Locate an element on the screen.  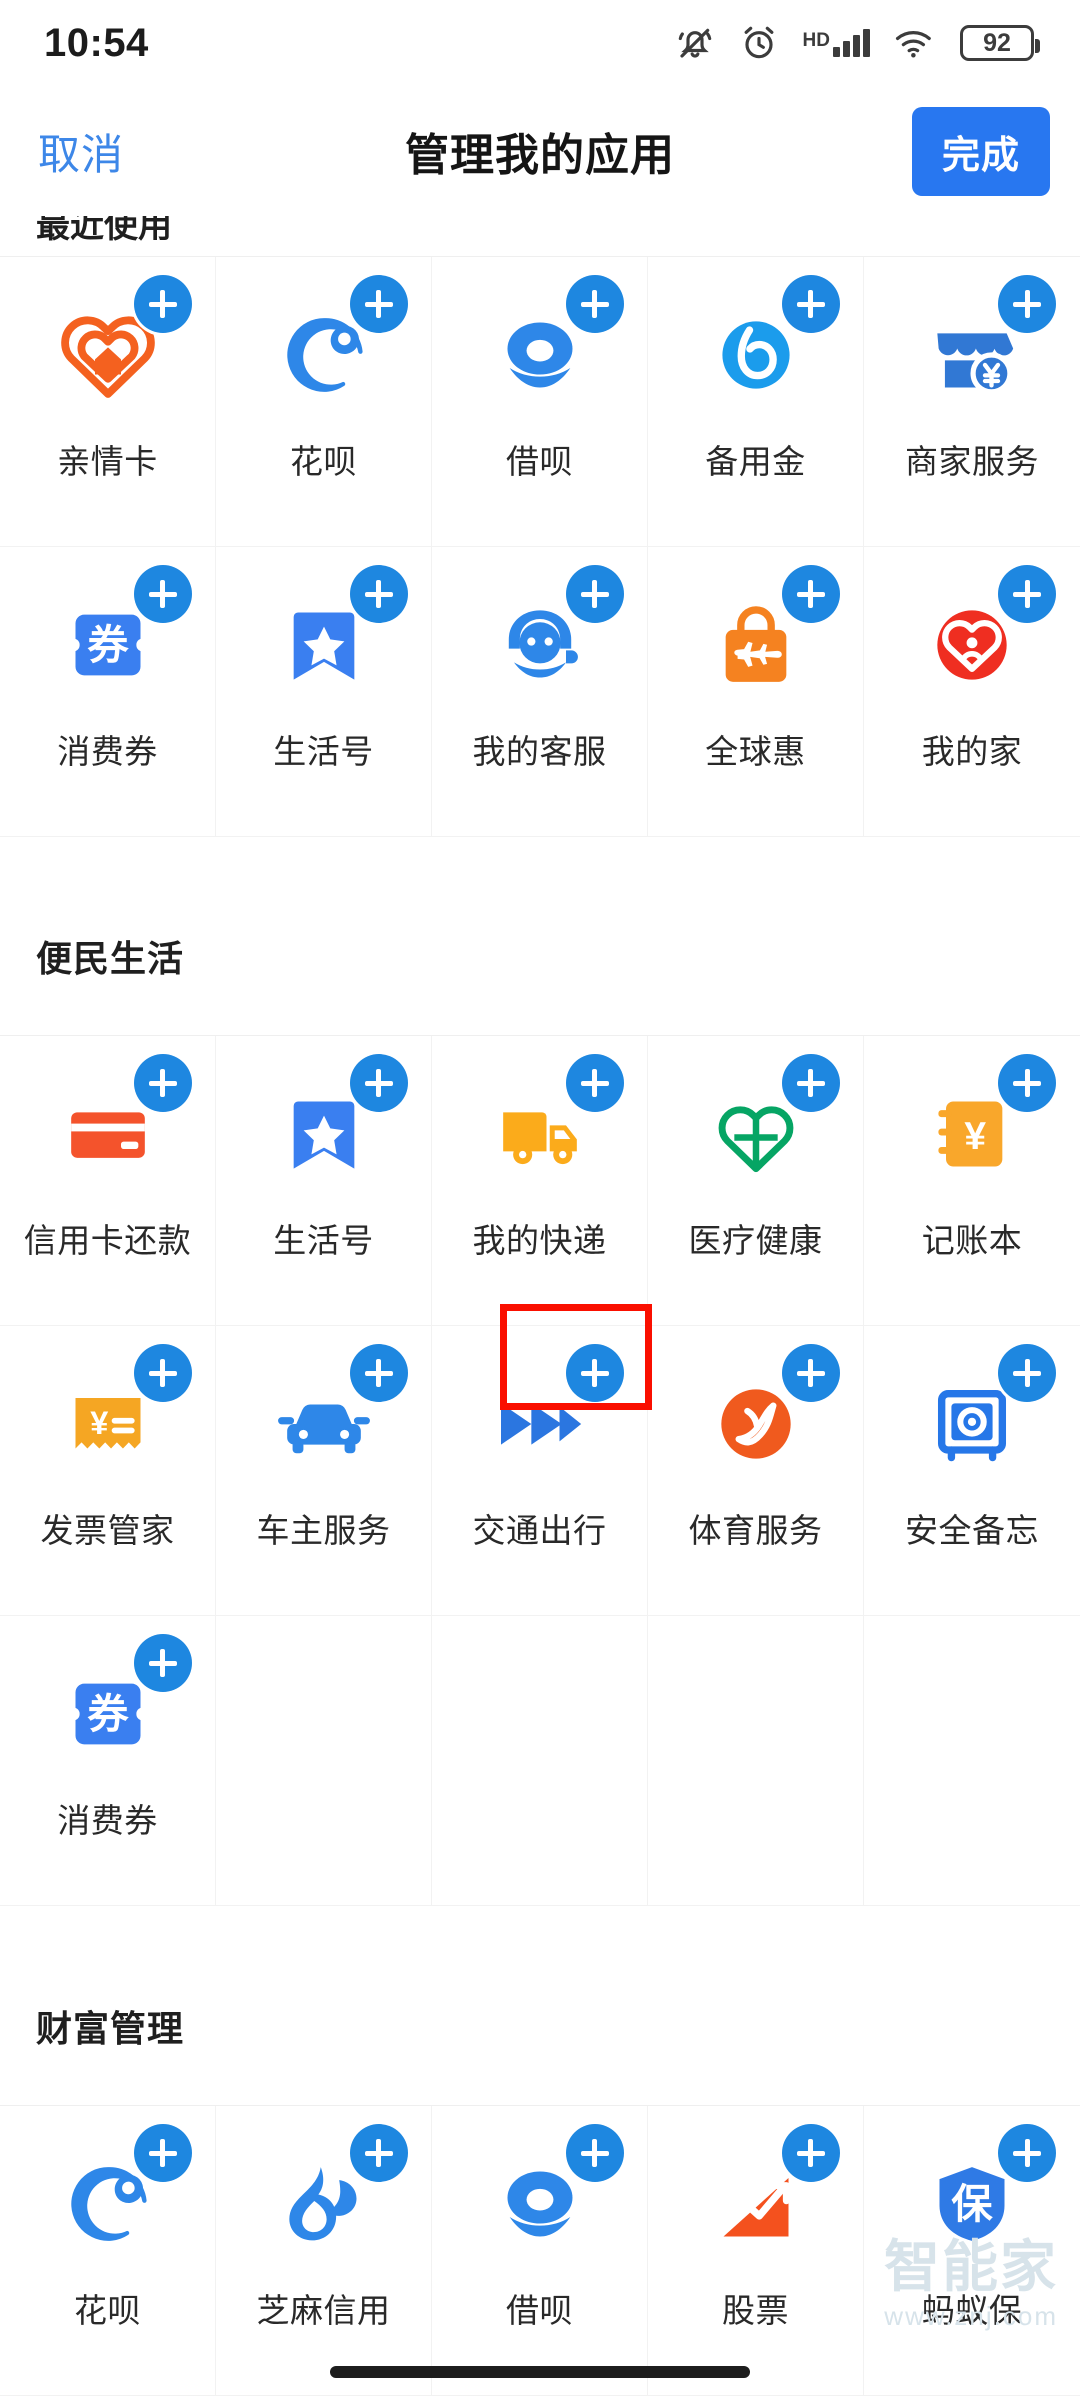
app-label: 生活号 is located at coordinates (323, 1240).